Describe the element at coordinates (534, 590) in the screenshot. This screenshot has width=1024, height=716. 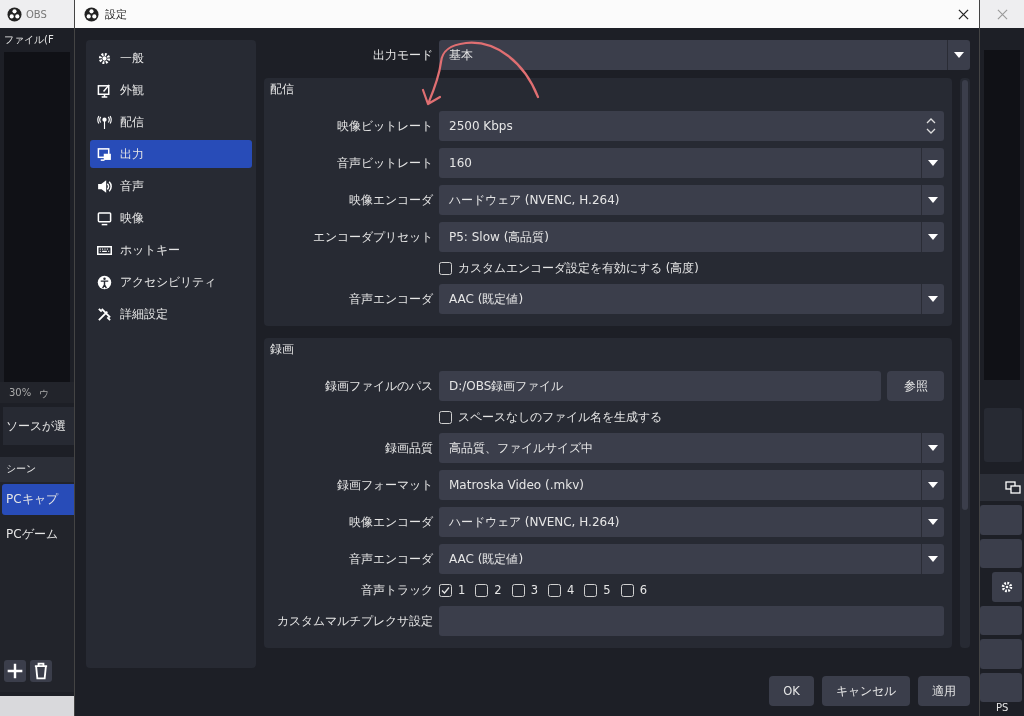
I see `checkbox-label: 3` at that location.